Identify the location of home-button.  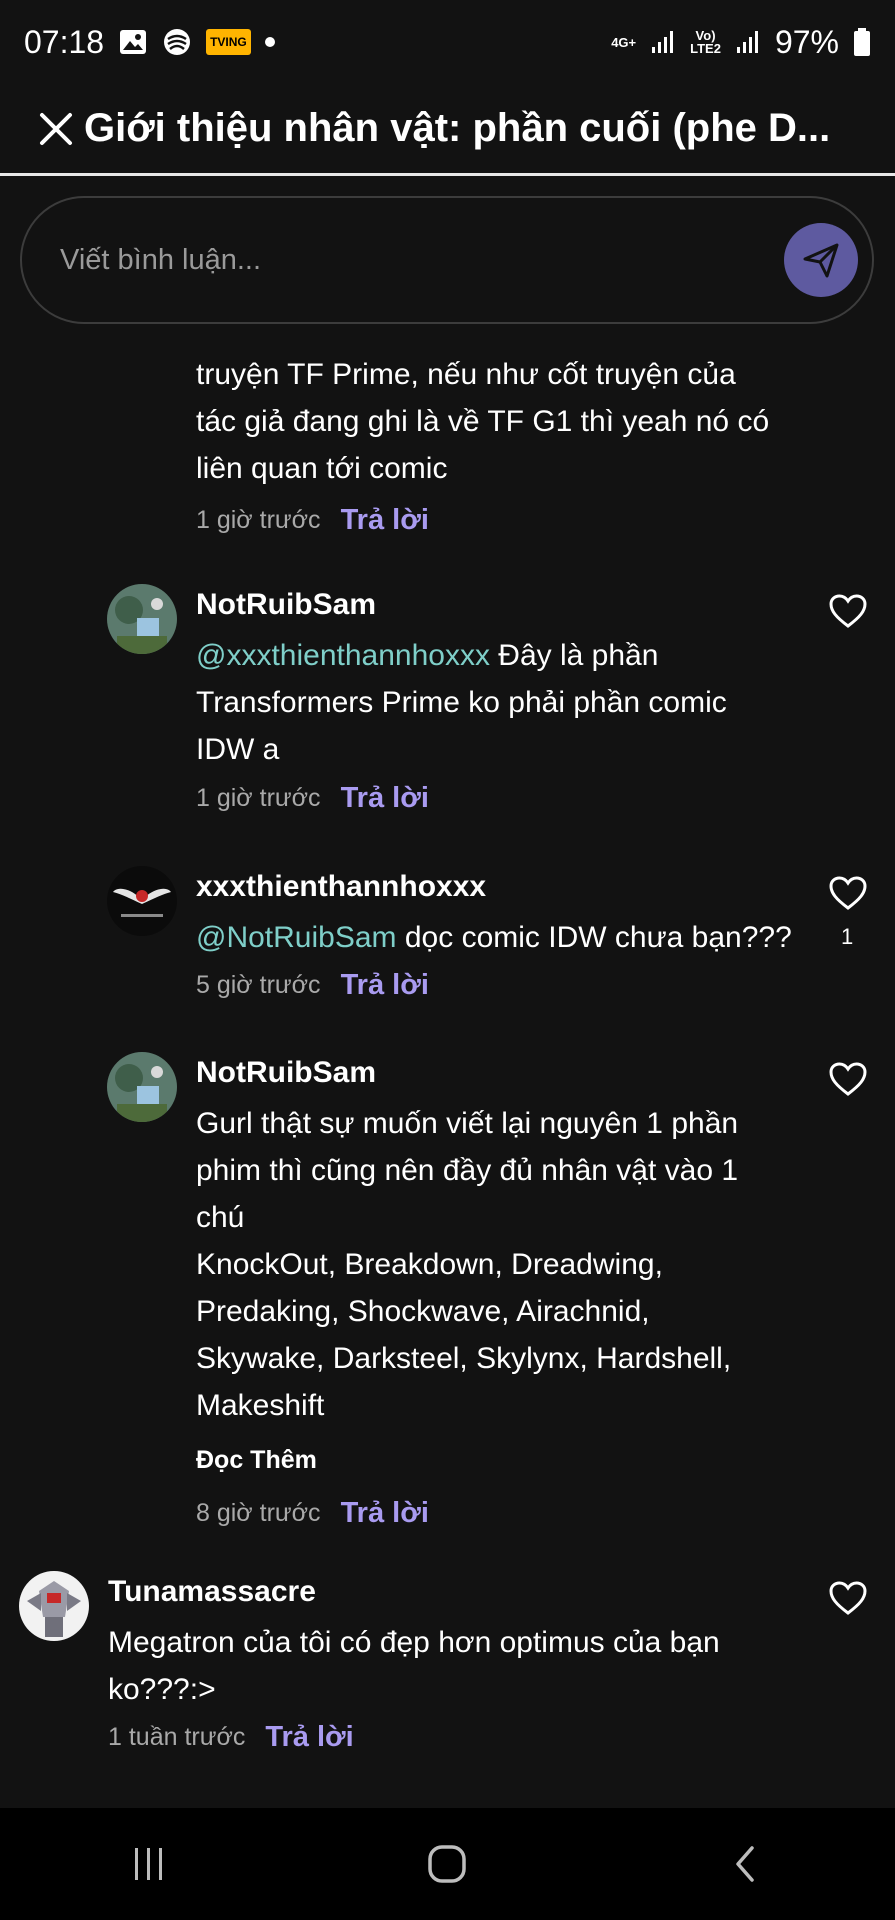
(447, 1864).